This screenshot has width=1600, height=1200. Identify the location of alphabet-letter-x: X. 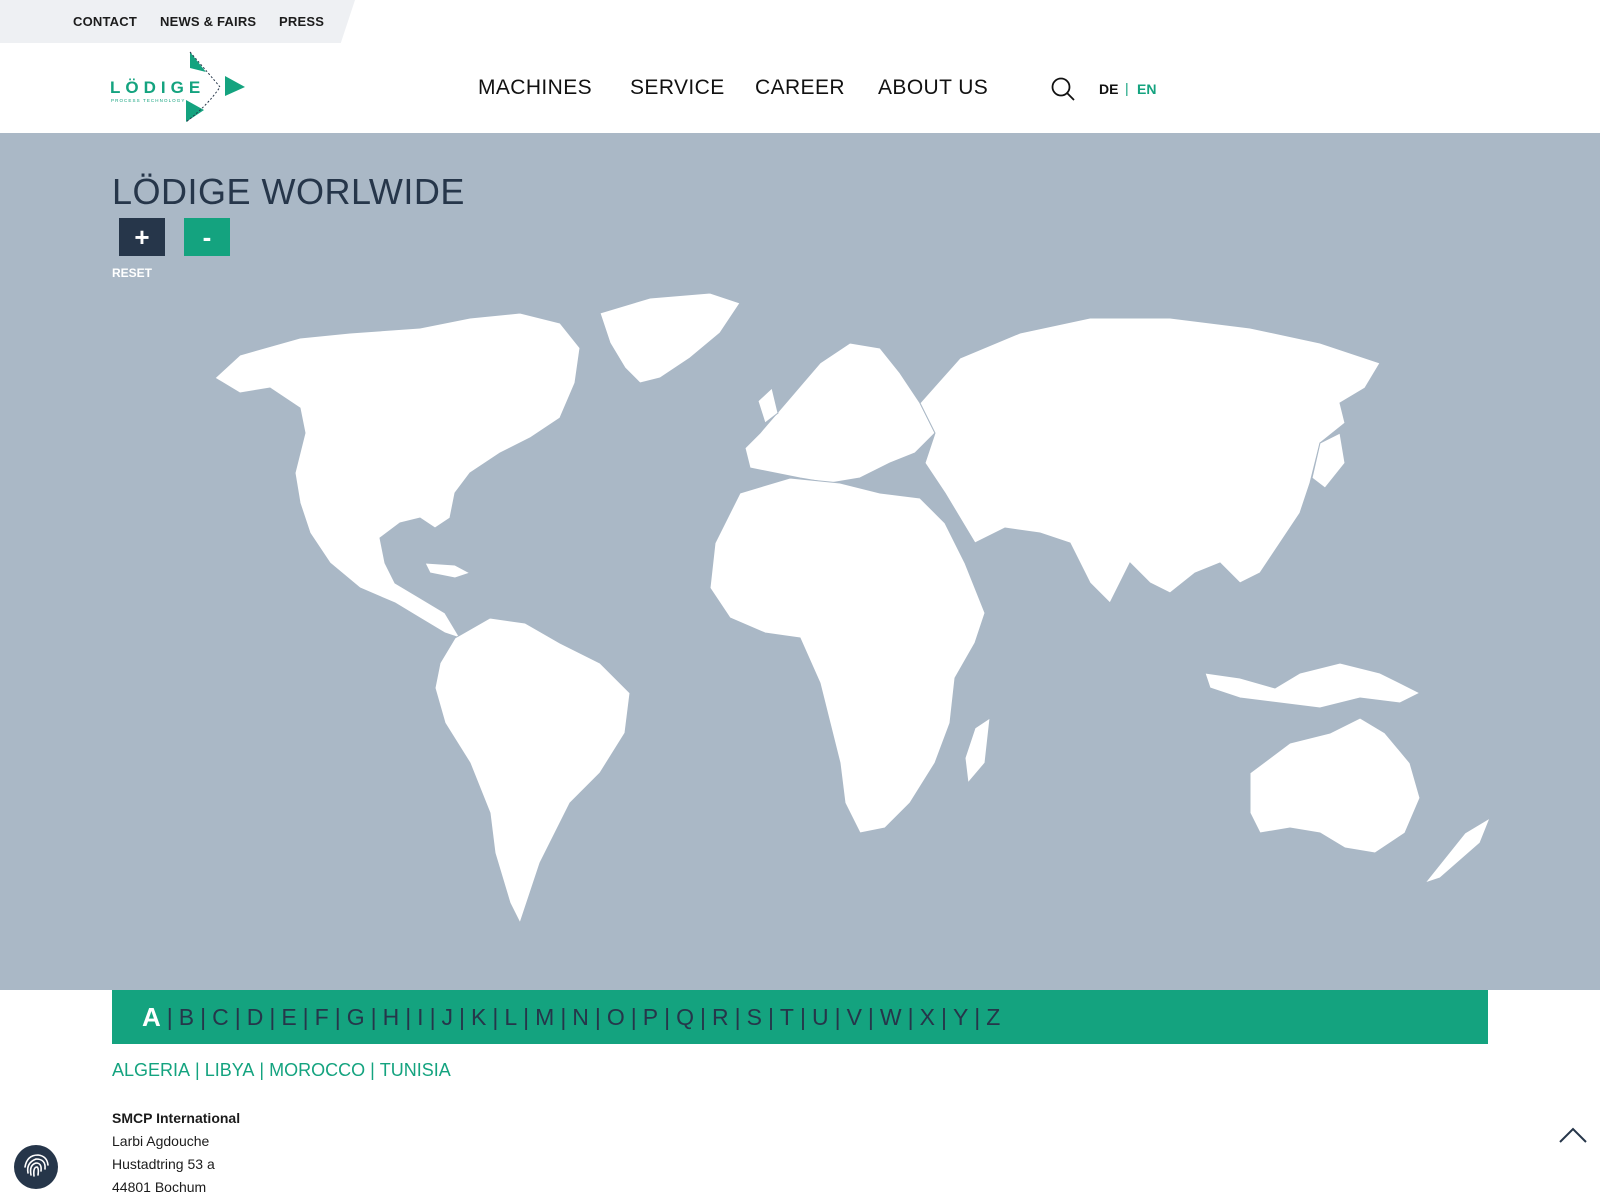
(927, 1017).